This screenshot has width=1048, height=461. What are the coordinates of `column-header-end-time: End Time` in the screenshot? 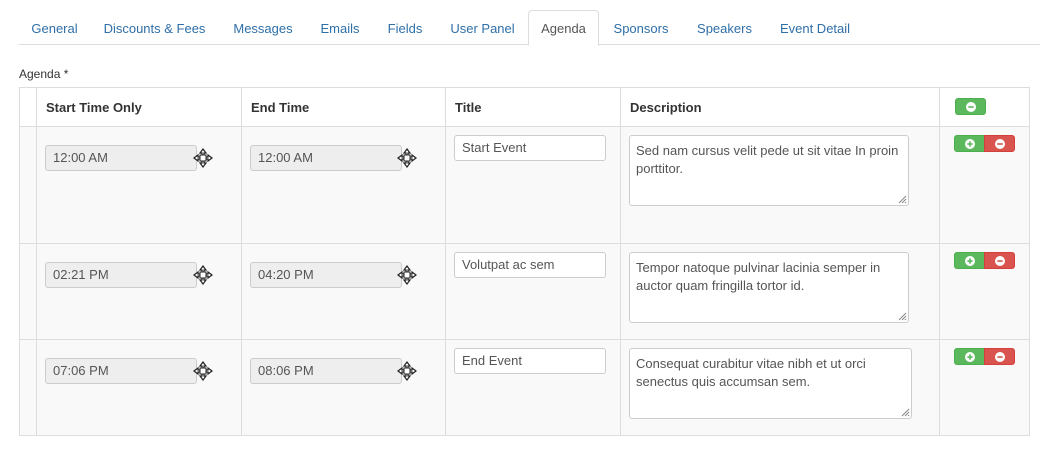 It's located at (280, 107).